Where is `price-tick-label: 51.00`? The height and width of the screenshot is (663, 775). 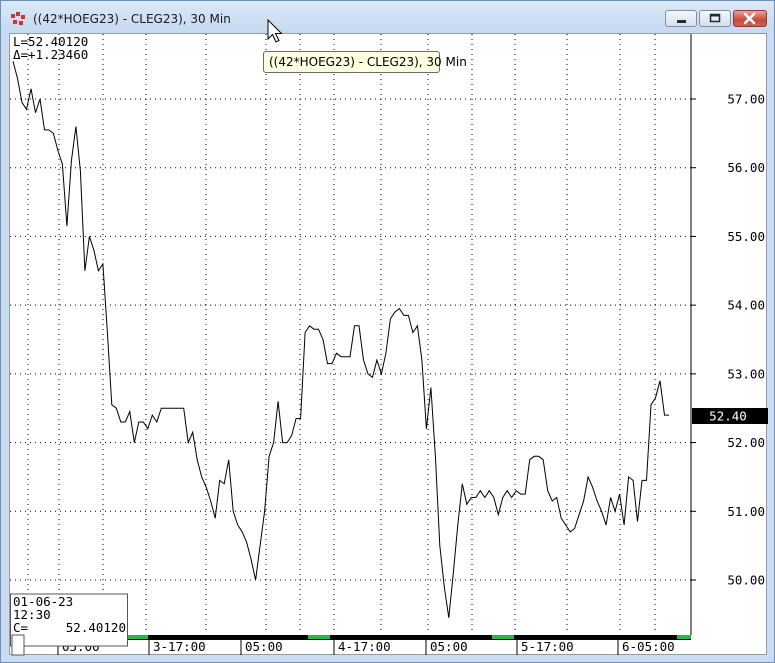
price-tick-label: 51.00 is located at coordinates (746, 511).